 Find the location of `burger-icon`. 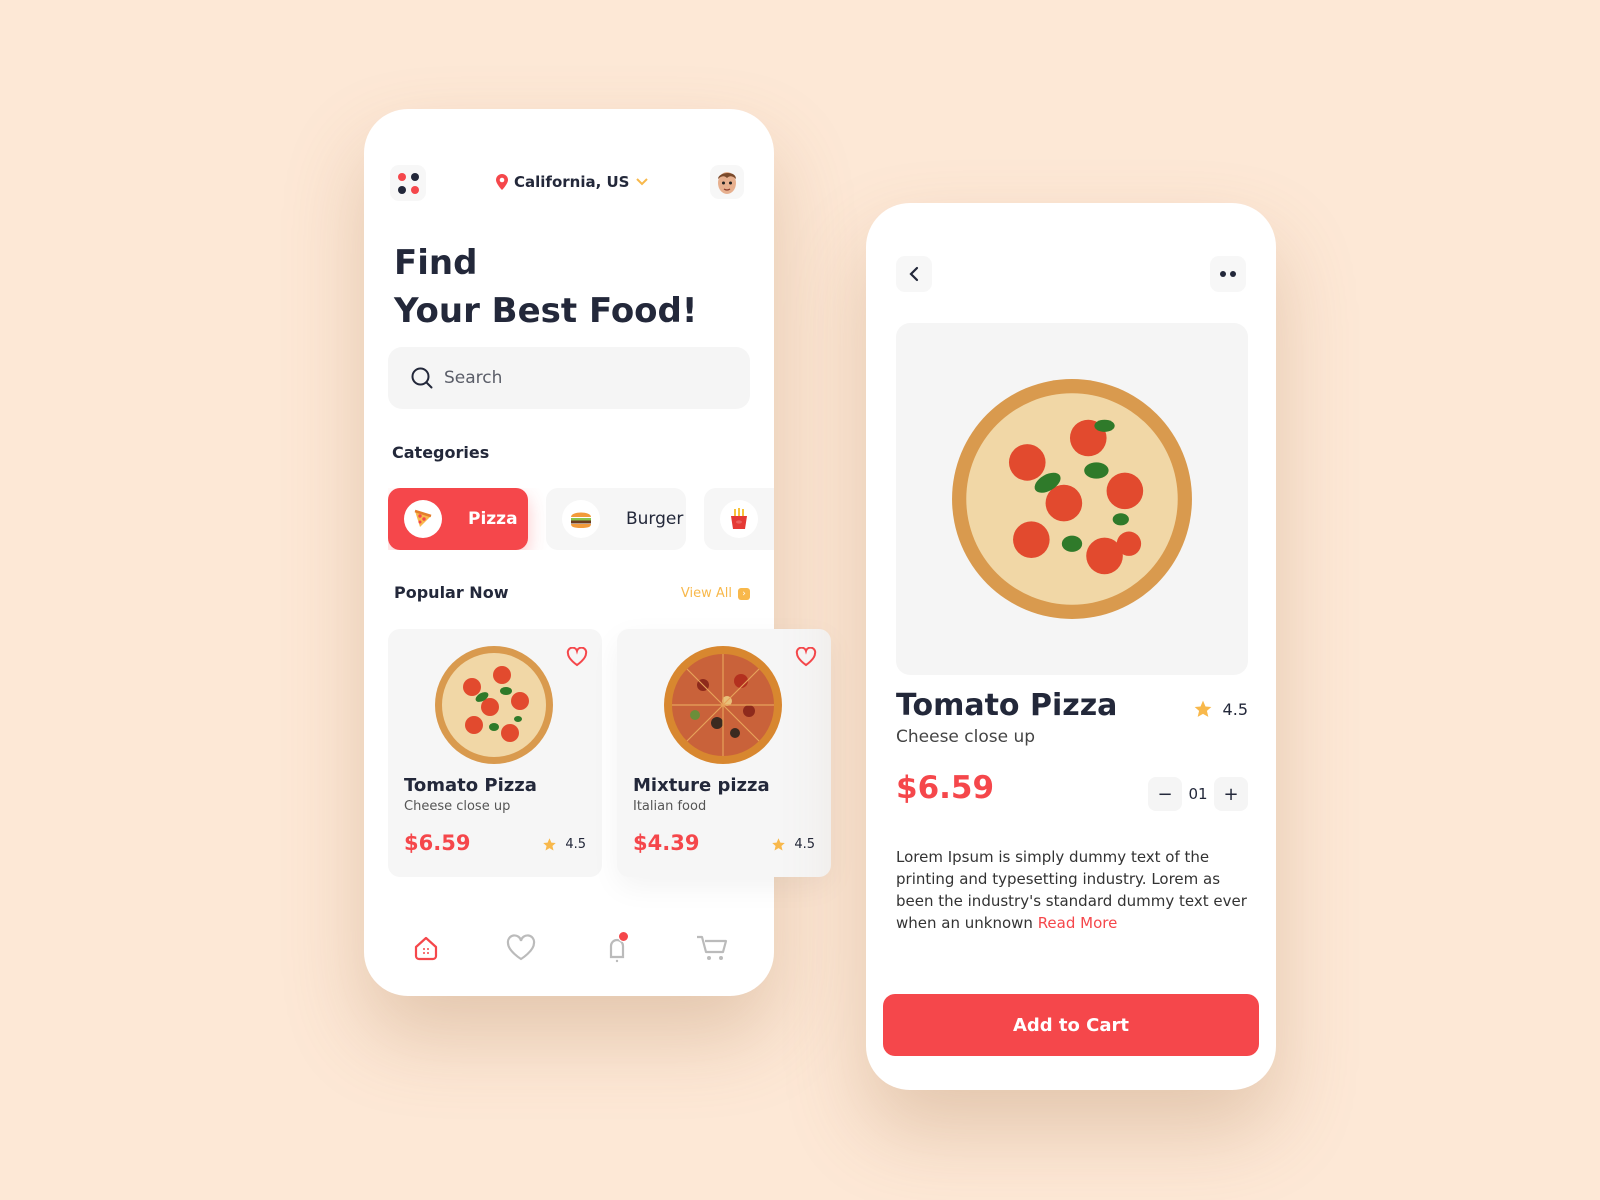

burger-icon is located at coordinates (581, 519).